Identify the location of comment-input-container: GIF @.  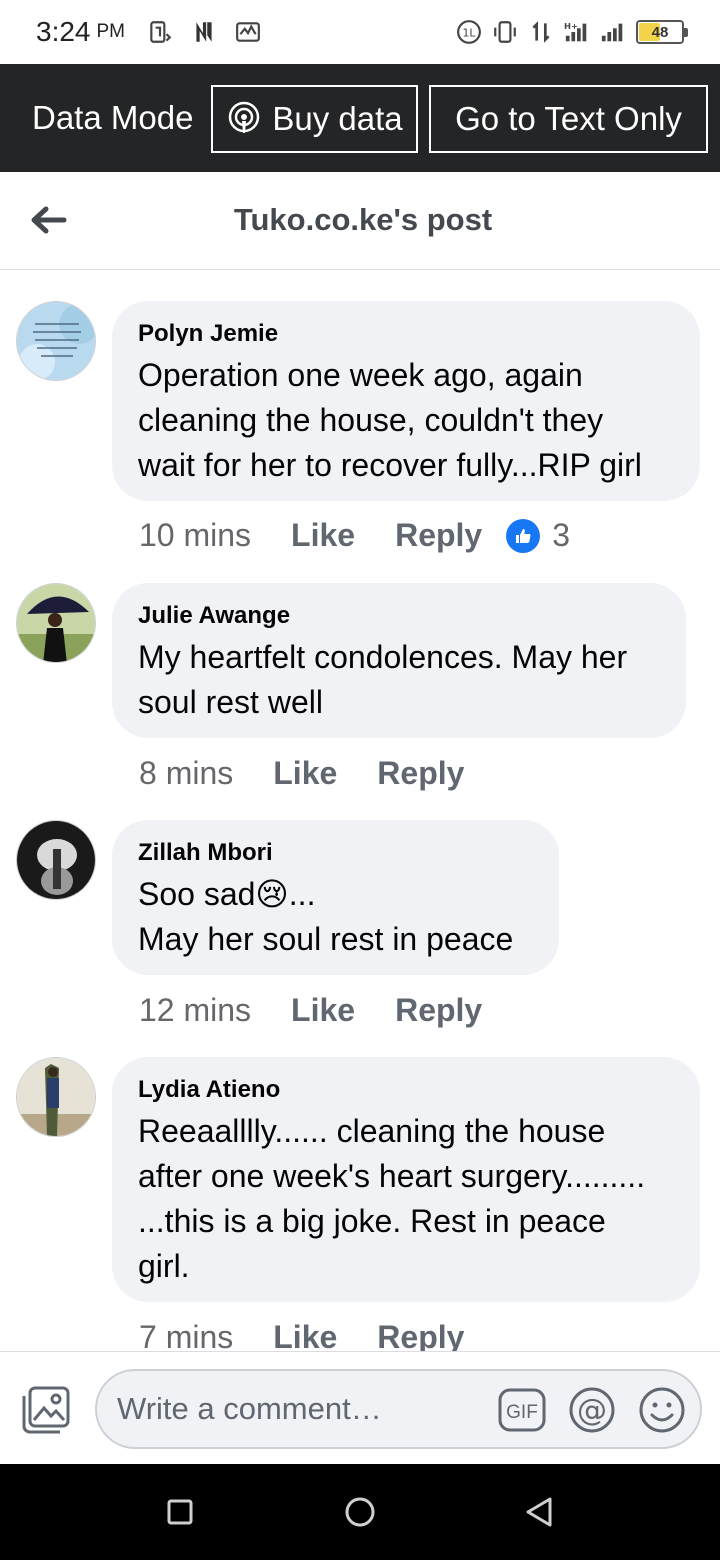
(398, 1409).